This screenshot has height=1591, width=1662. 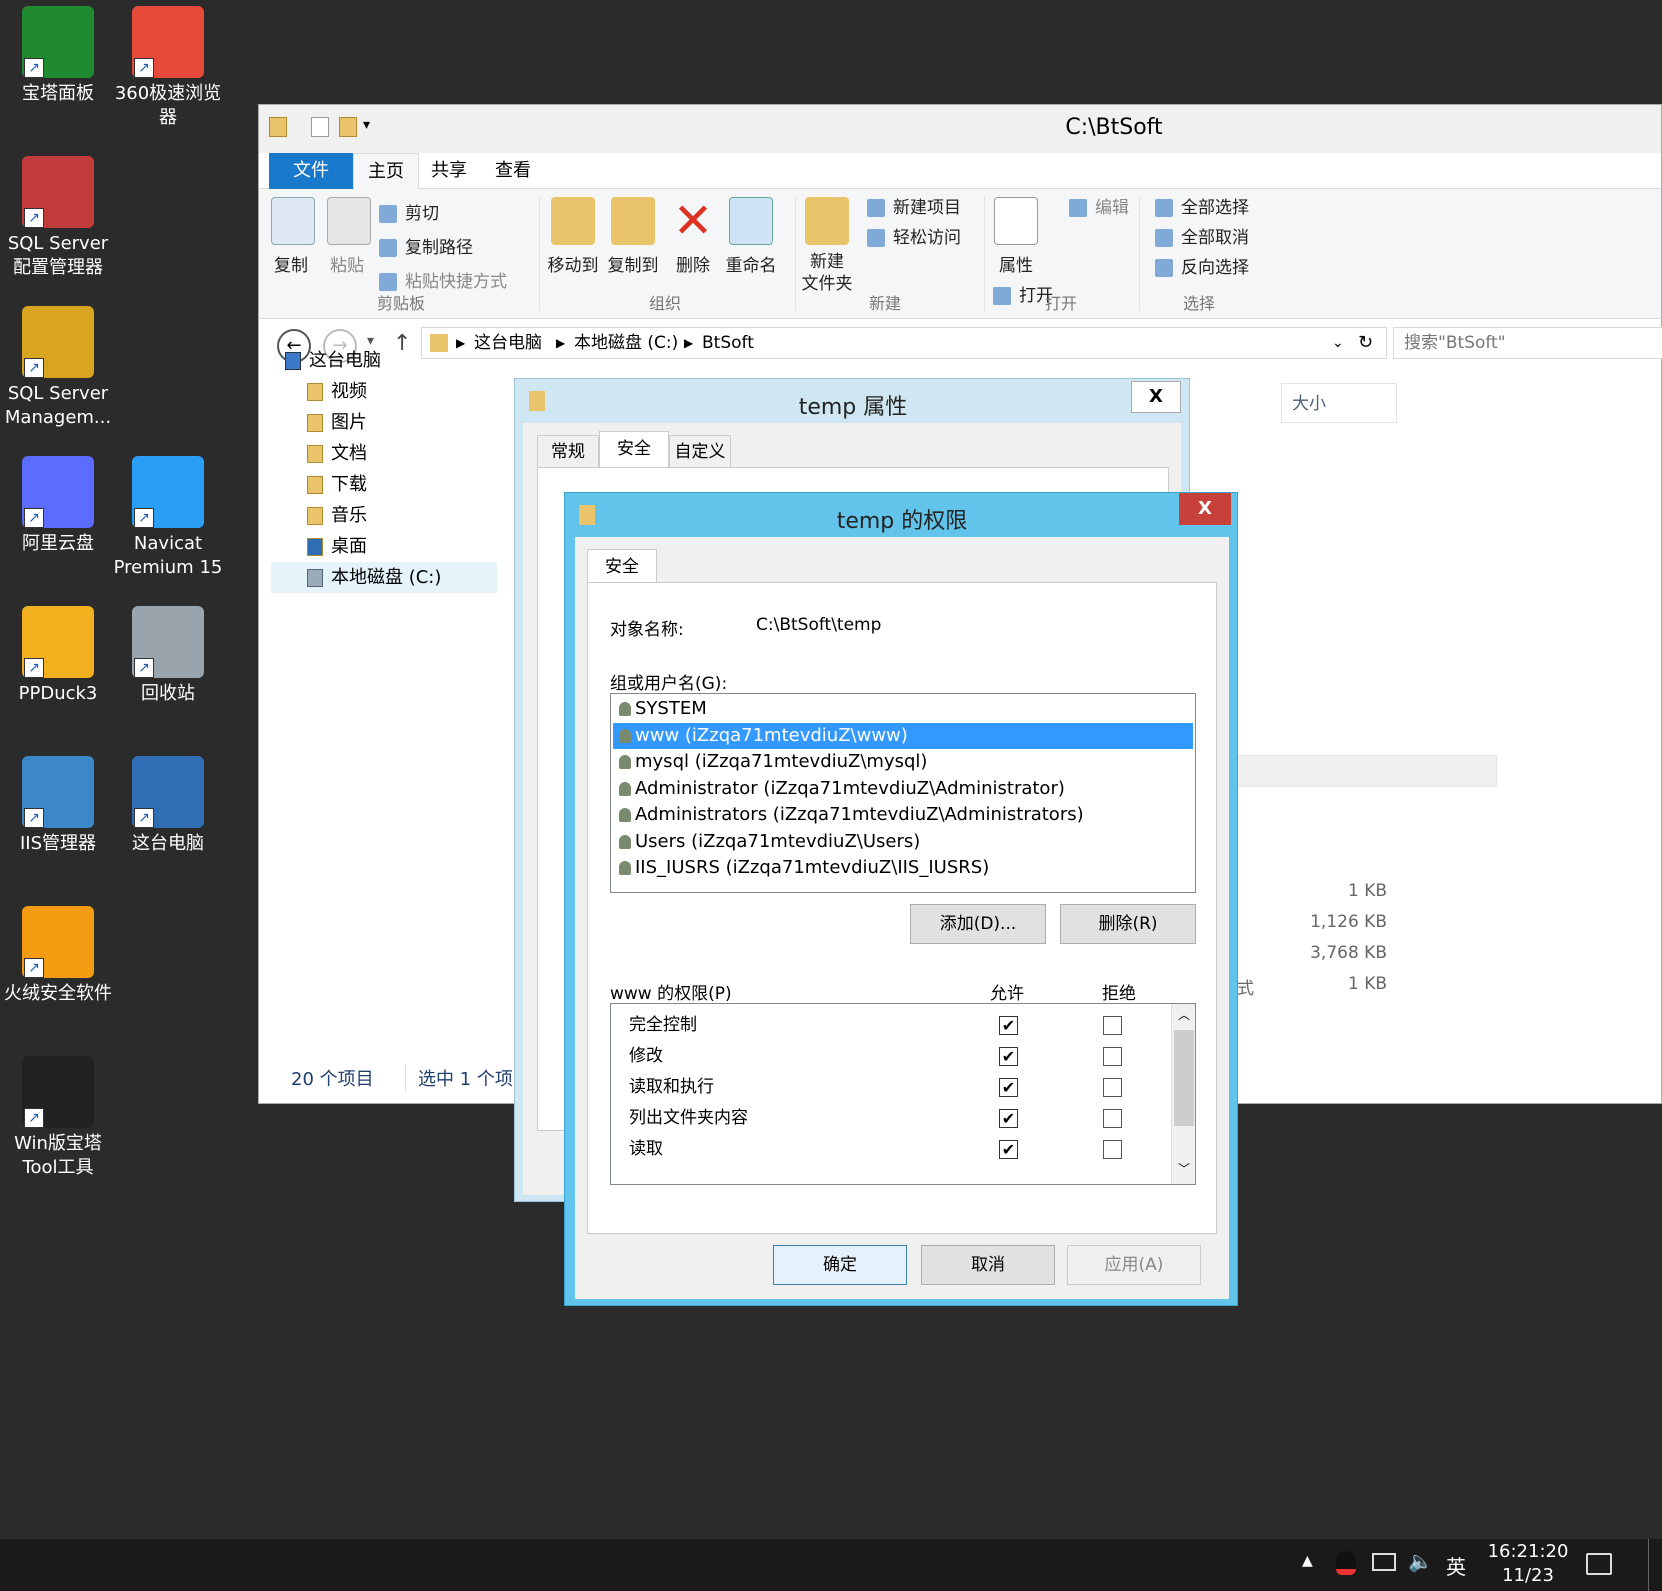 I want to click on user-icon, so click(x=625, y=841).